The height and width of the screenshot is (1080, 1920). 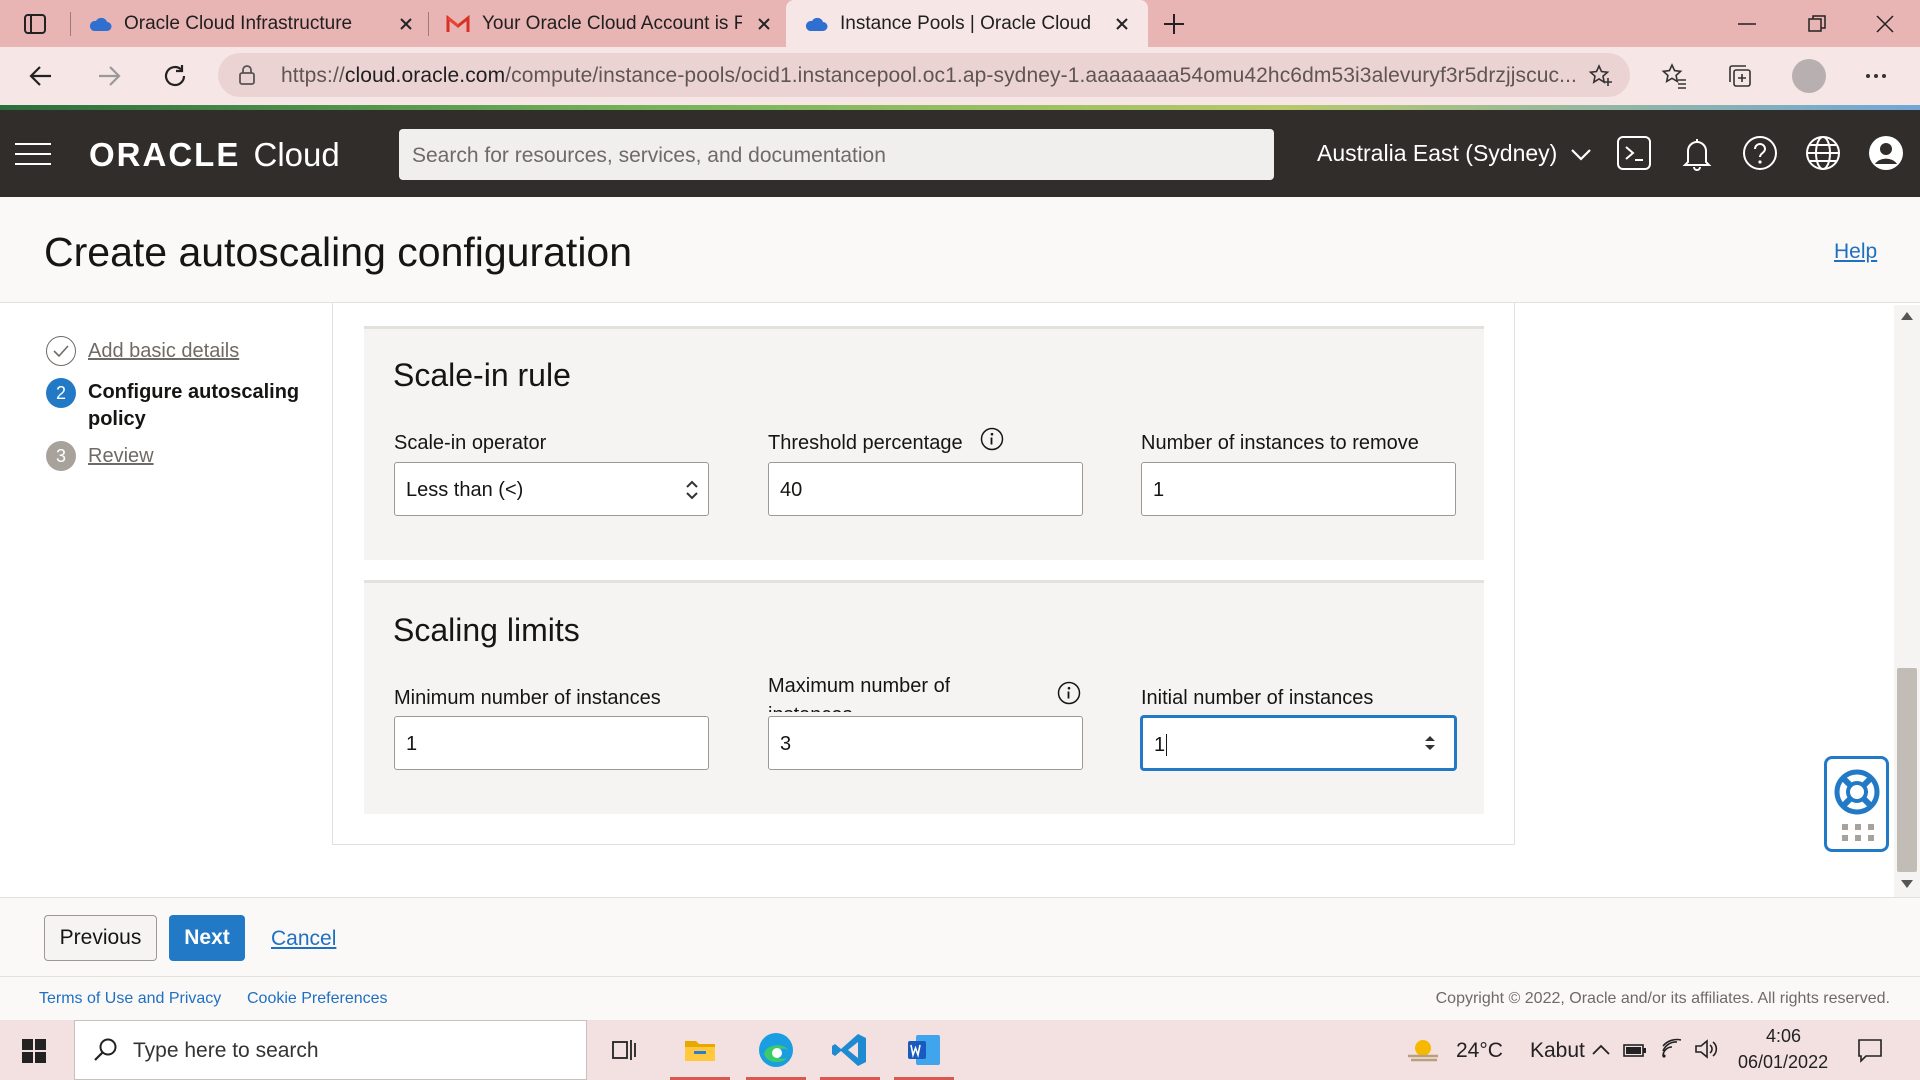 I want to click on initial-instances-input: 1, so click(x=1298, y=743).